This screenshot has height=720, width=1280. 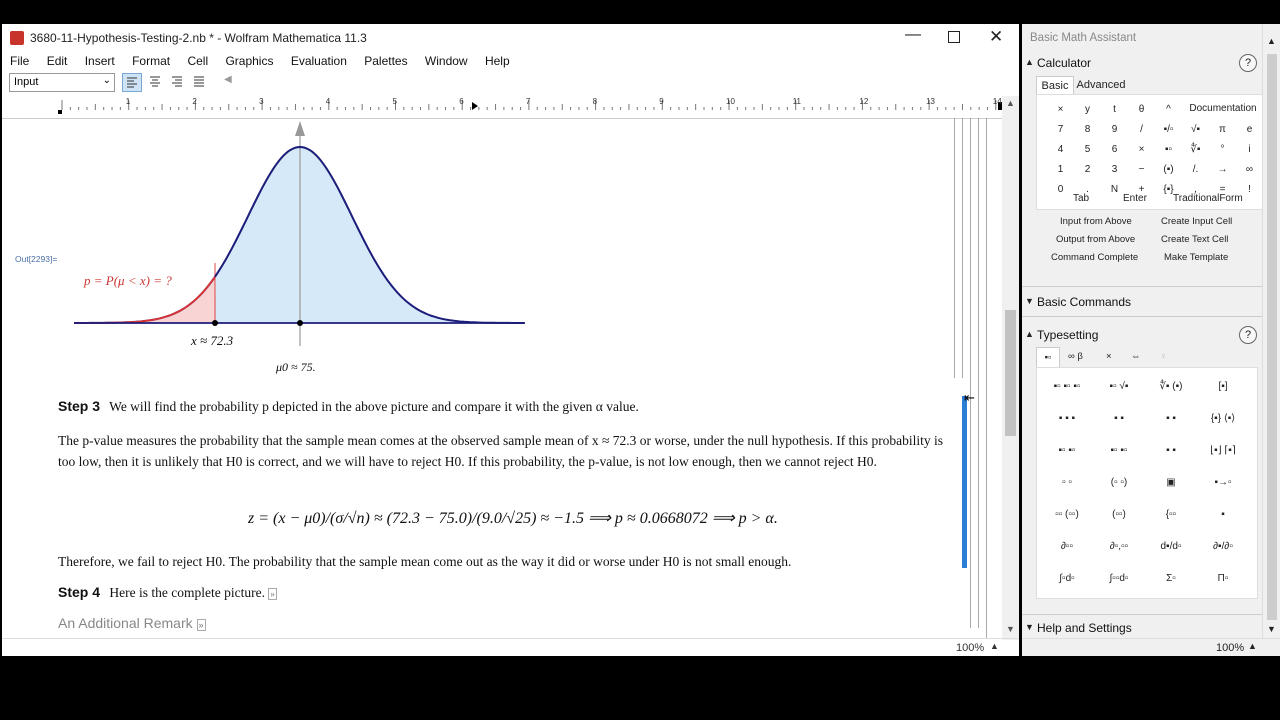 I want to click on template-button: Σ▫, so click(x=1171, y=578).